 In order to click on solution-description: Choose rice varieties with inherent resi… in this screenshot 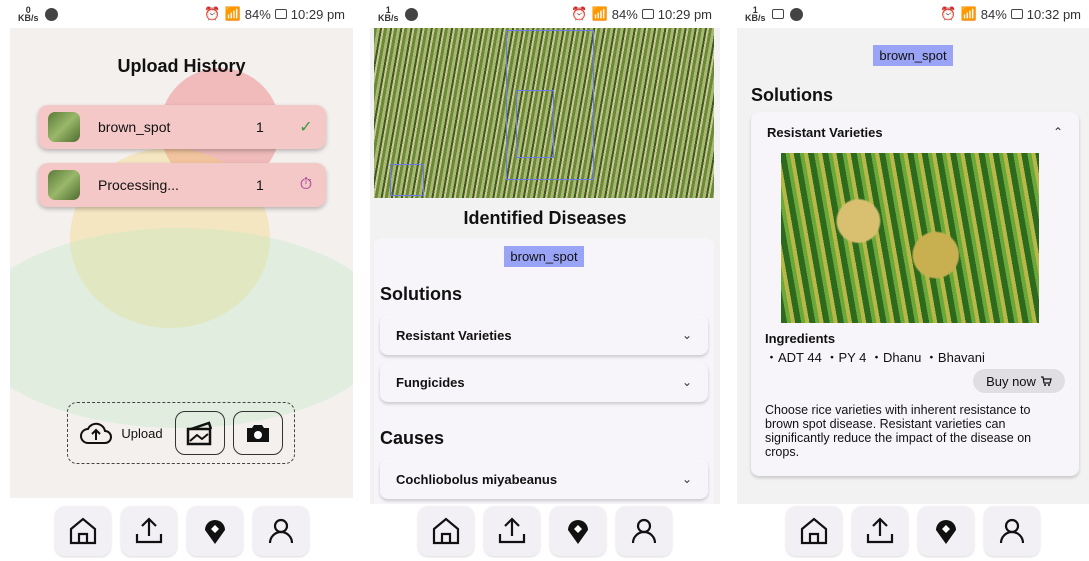, I will do `click(898, 431)`.